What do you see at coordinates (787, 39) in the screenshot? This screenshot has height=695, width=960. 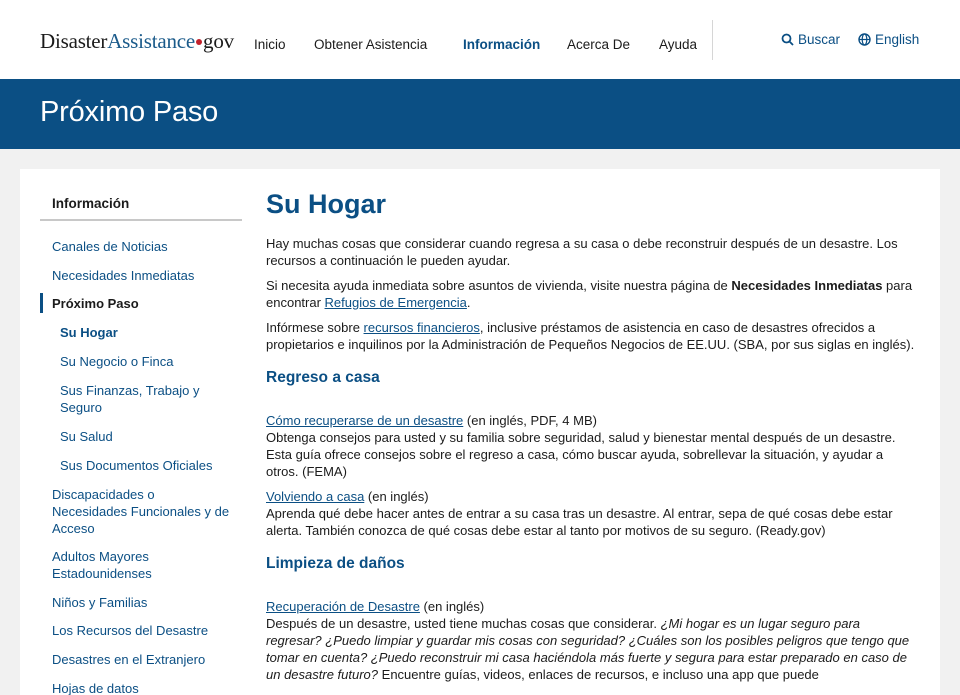 I see `search-icon` at bounding box center [787, 39].